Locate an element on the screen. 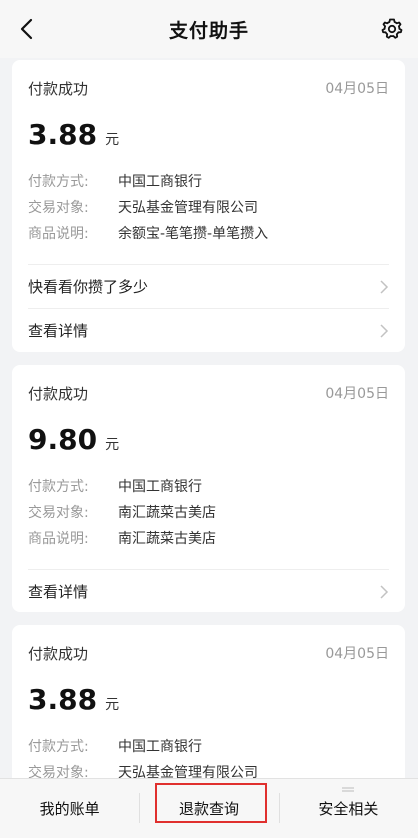 Image resolution: width=418 pixels, height=838 pixels. back-button is located at coordinates (26, 29).